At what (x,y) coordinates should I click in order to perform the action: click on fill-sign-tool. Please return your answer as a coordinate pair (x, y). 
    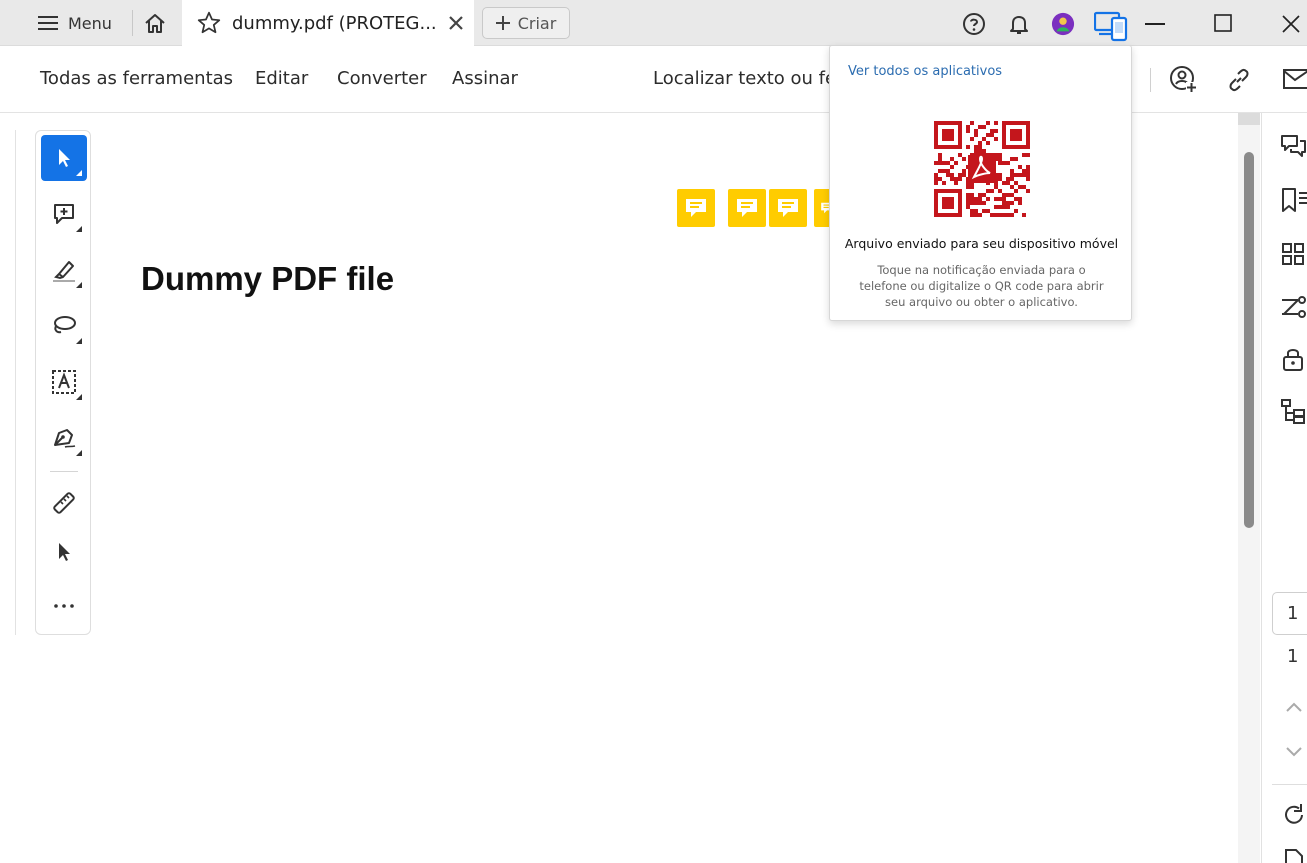
    Looking at the image, I should click on (64, 438).